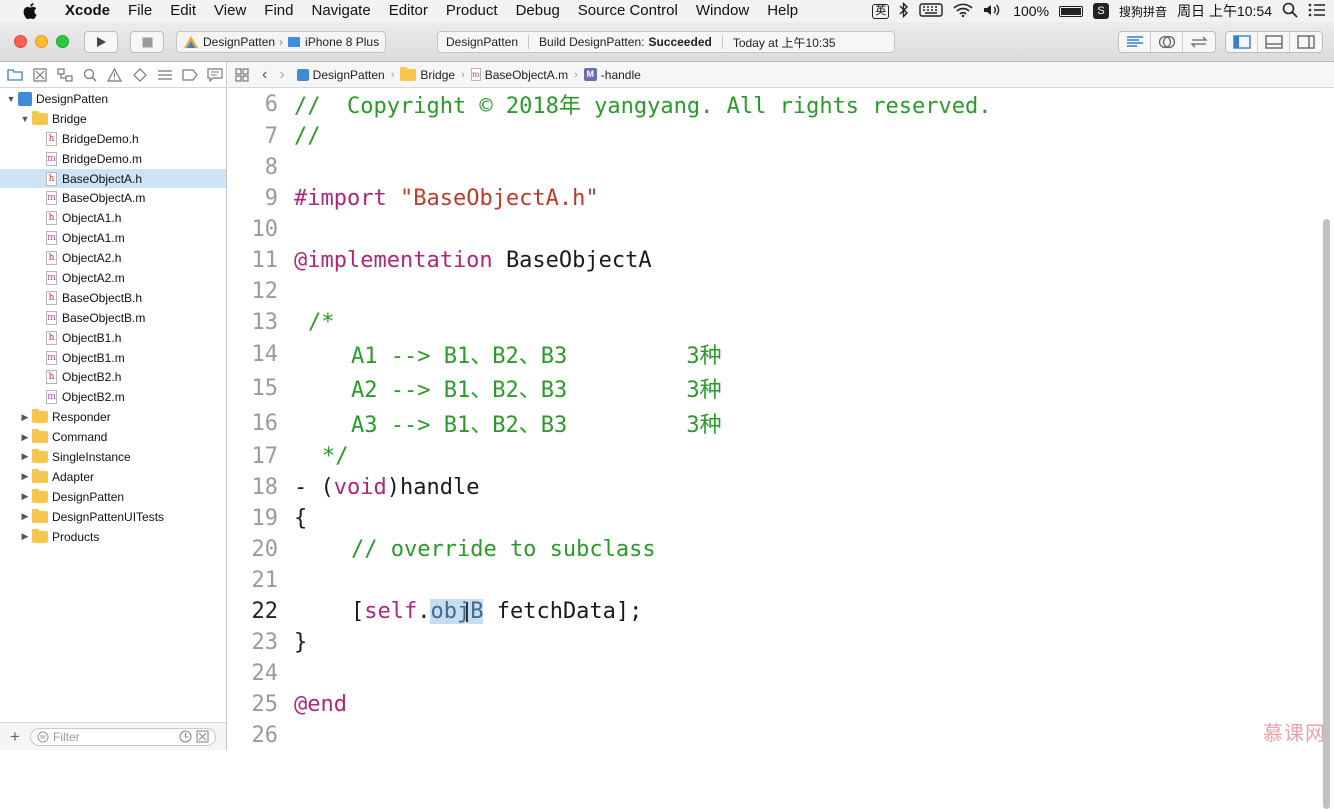 This screenshot has width=1334, height=809. What do you see at coordinates (113, 397) in the screenshot?
I see `tree-file-row: m ObjectB2.m` at bounding box center [113, 397].